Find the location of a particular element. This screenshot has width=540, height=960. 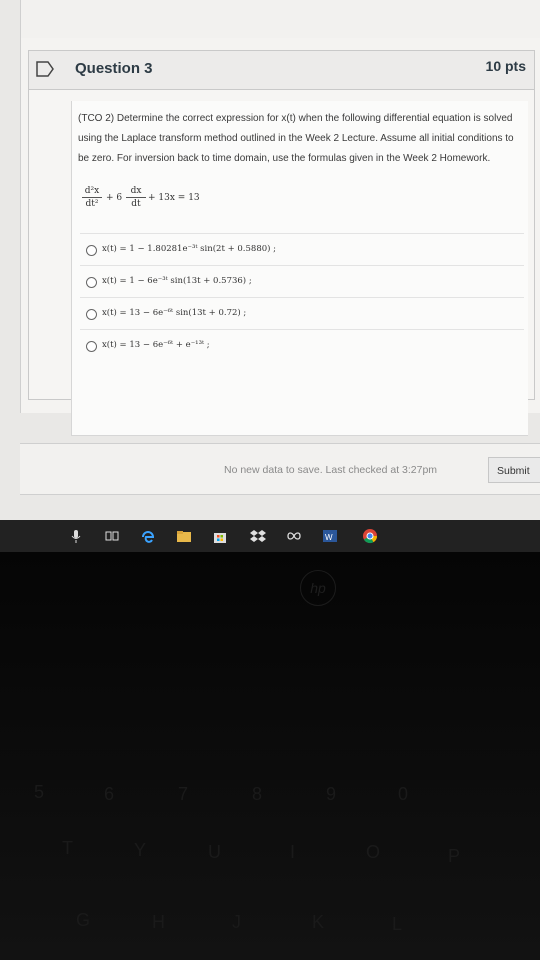

submit-quiz-button: Submit is located at coordinates (514, 470).